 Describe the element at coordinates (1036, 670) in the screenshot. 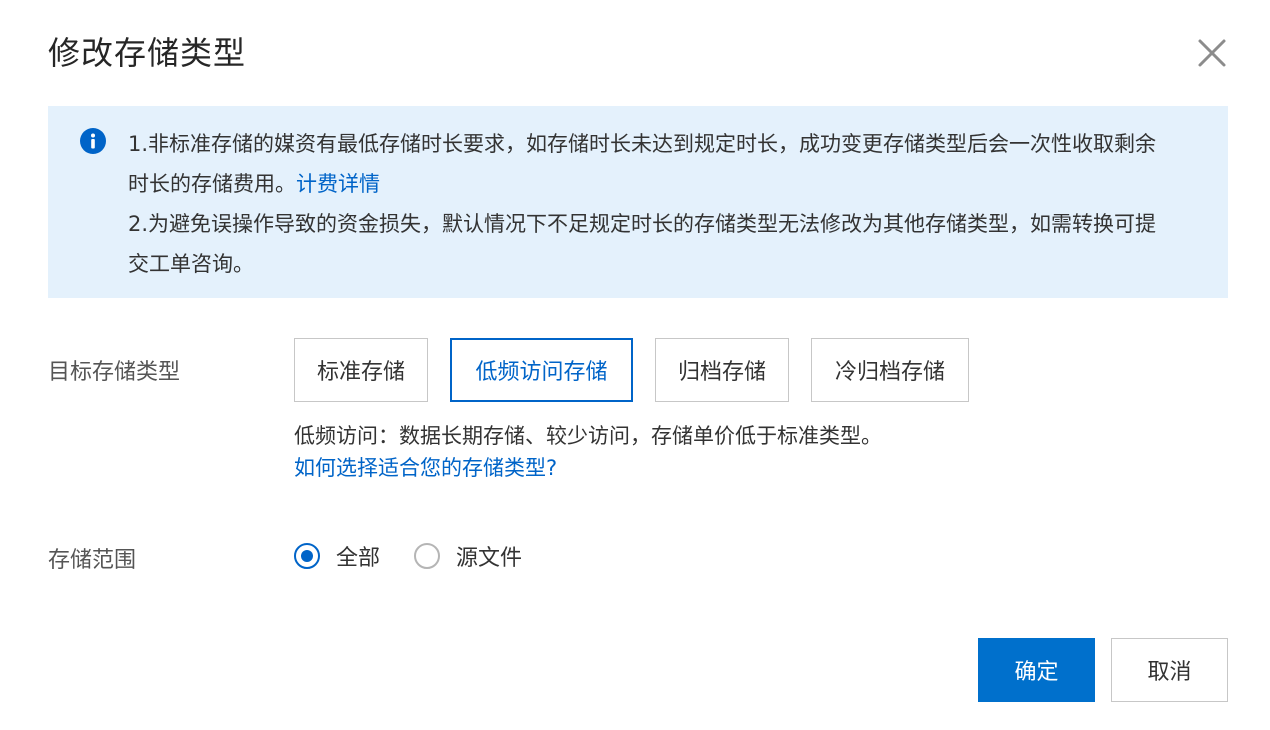

I see `confirm-button: 确定` at that location.